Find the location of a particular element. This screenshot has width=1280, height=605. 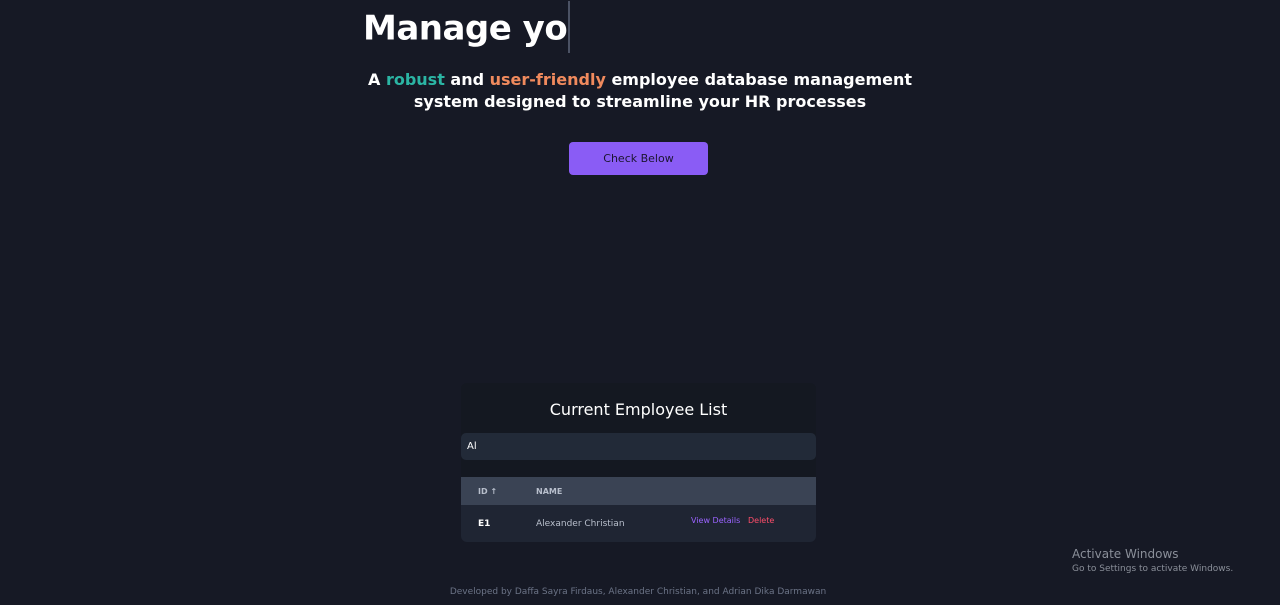

employee-list-title: Current Employee List is located at coordinates (638, 409).